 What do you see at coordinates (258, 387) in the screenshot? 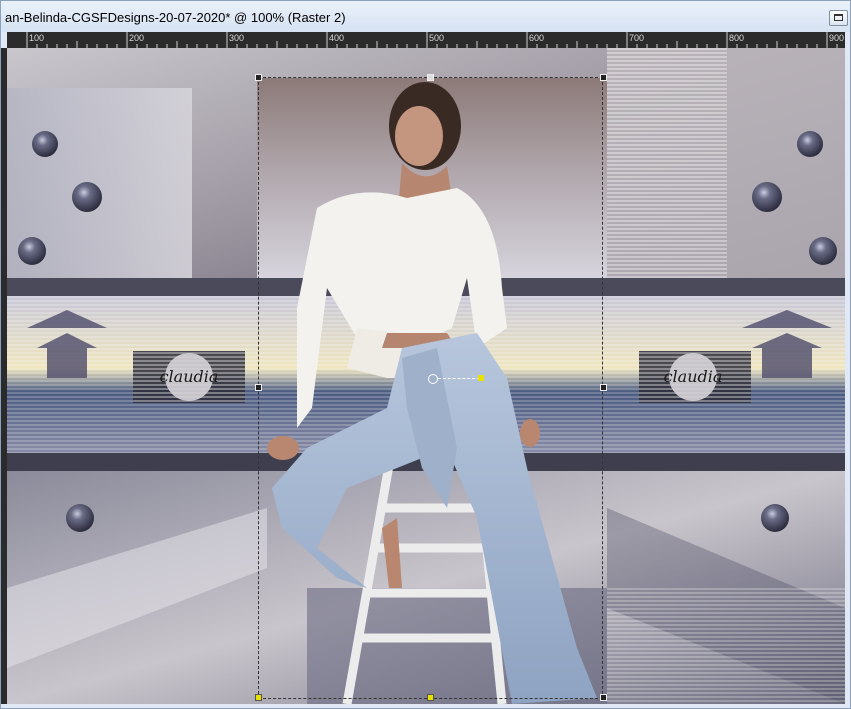
I see `side-handle-left` at bounding box center [258, 387].